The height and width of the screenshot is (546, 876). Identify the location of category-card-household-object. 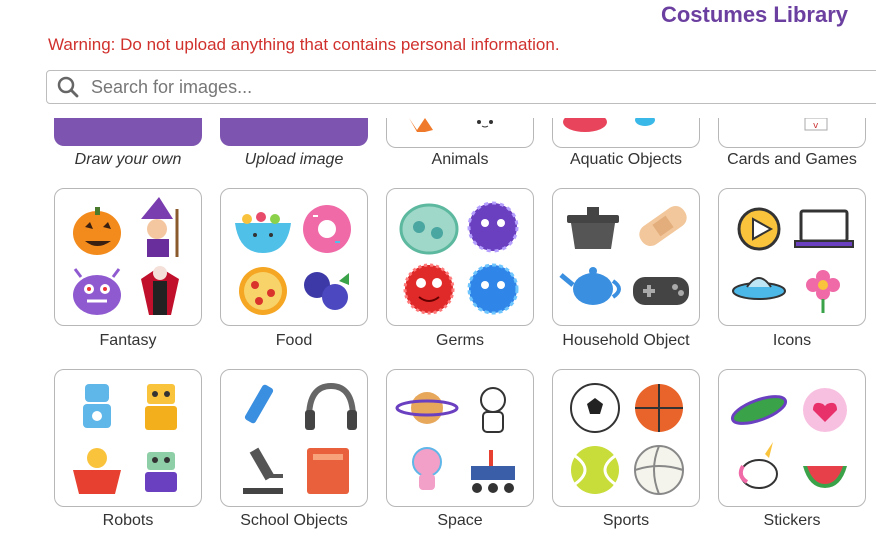
(626, 257).